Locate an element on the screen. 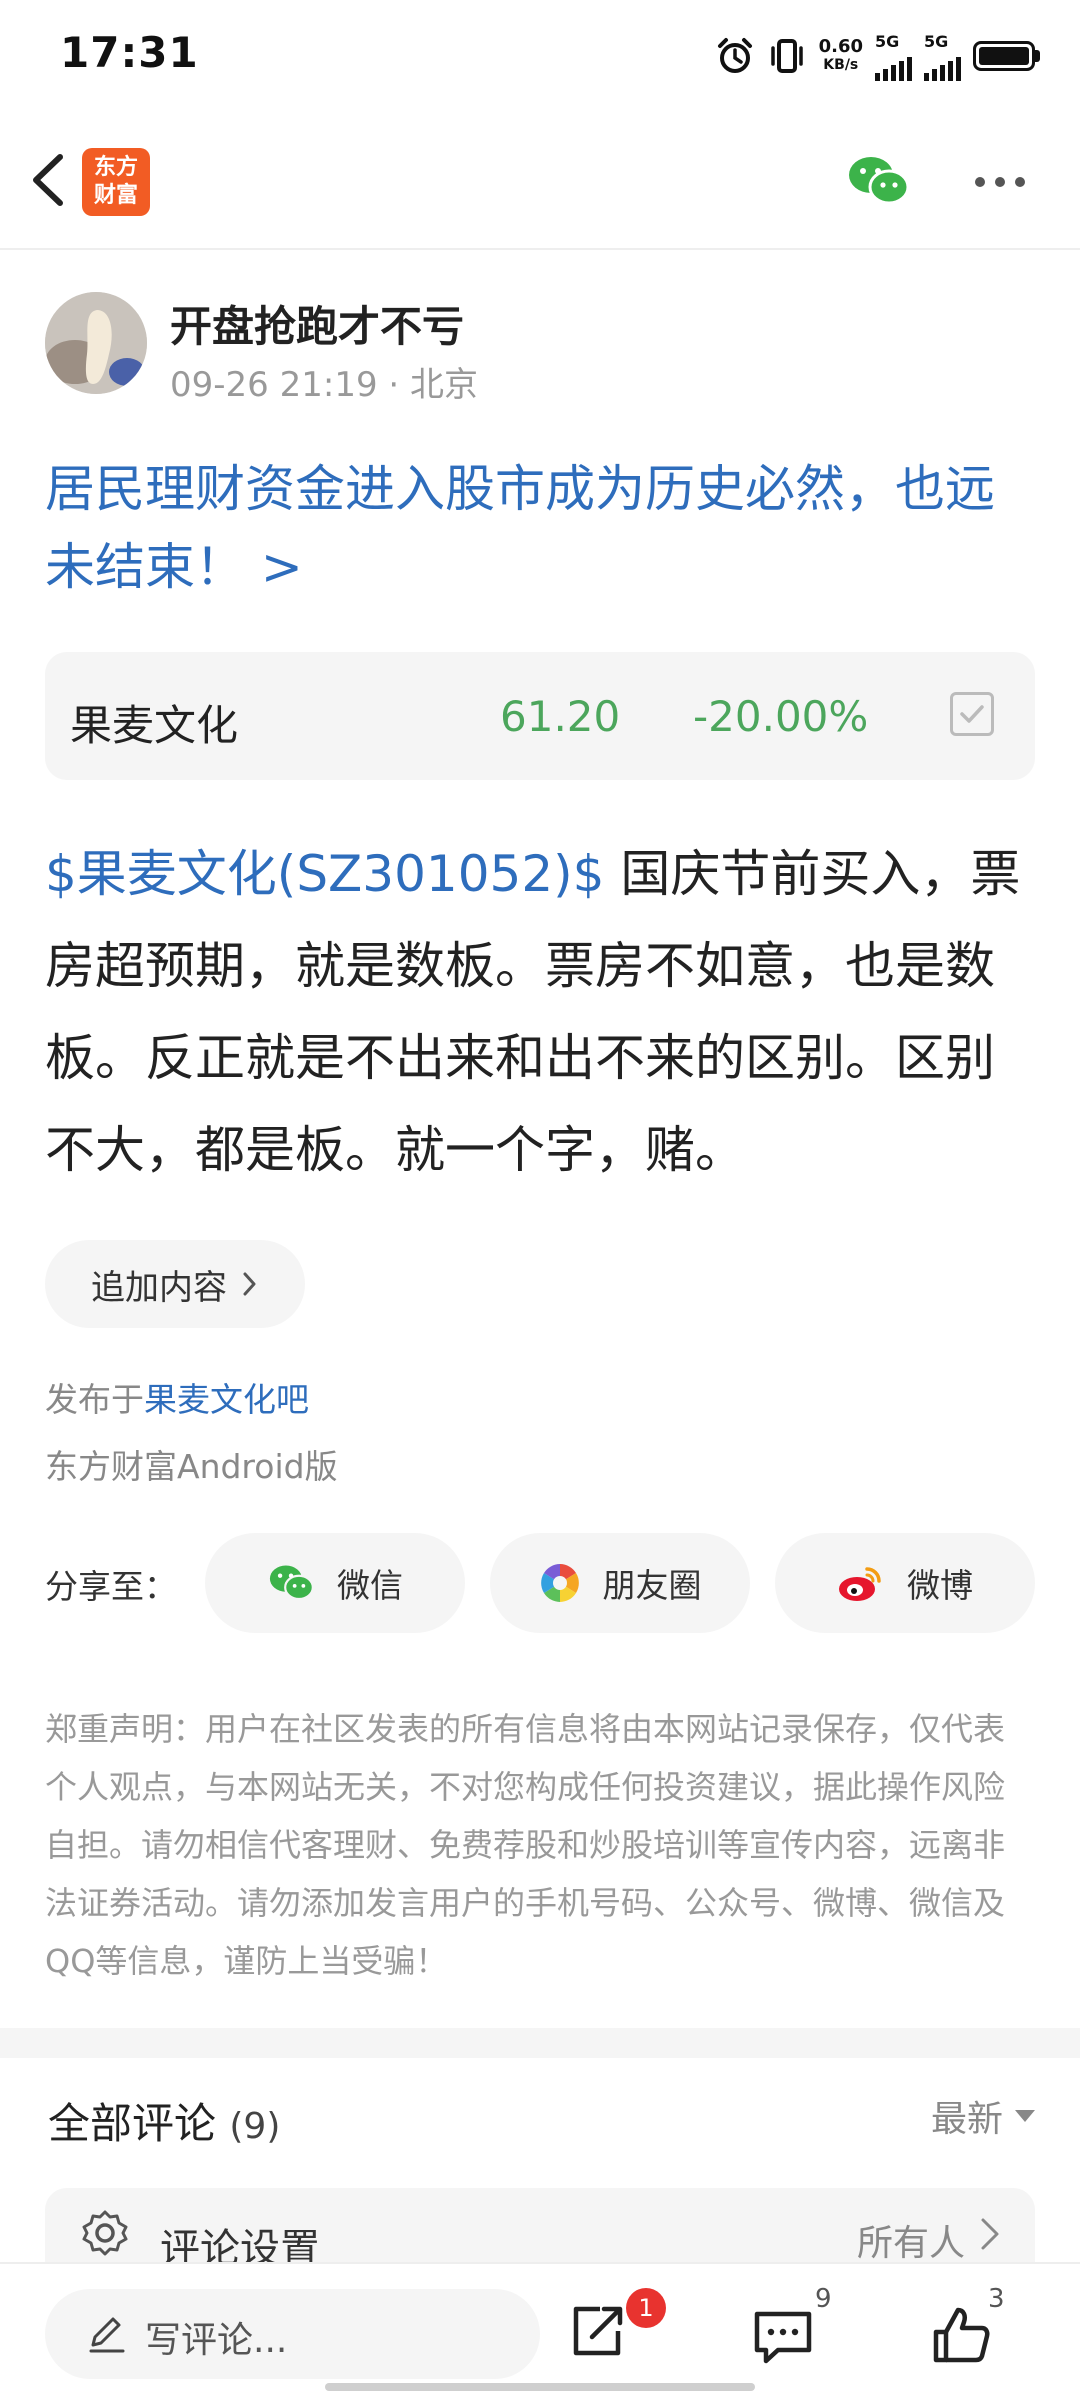 The height and width of the screenshot is (2402, 1080). comment-count: 9 is located at coordinates (823, 2299).